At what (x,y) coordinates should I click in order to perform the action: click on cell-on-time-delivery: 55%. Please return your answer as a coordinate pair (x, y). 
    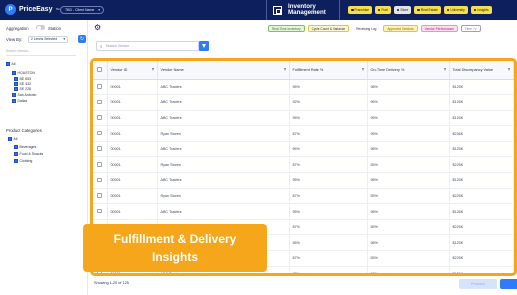
    Looking at the image, I should click on (408, 258).